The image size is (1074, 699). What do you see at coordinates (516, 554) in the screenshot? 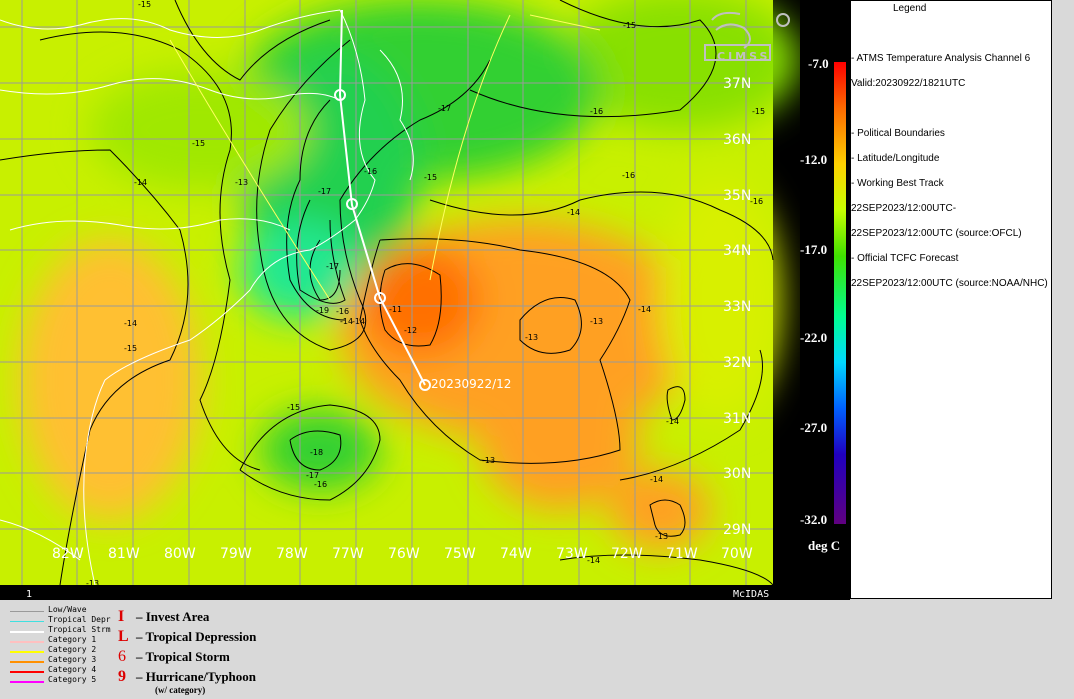
I see `lon-label: 74W` at bounding box center [516, 554].